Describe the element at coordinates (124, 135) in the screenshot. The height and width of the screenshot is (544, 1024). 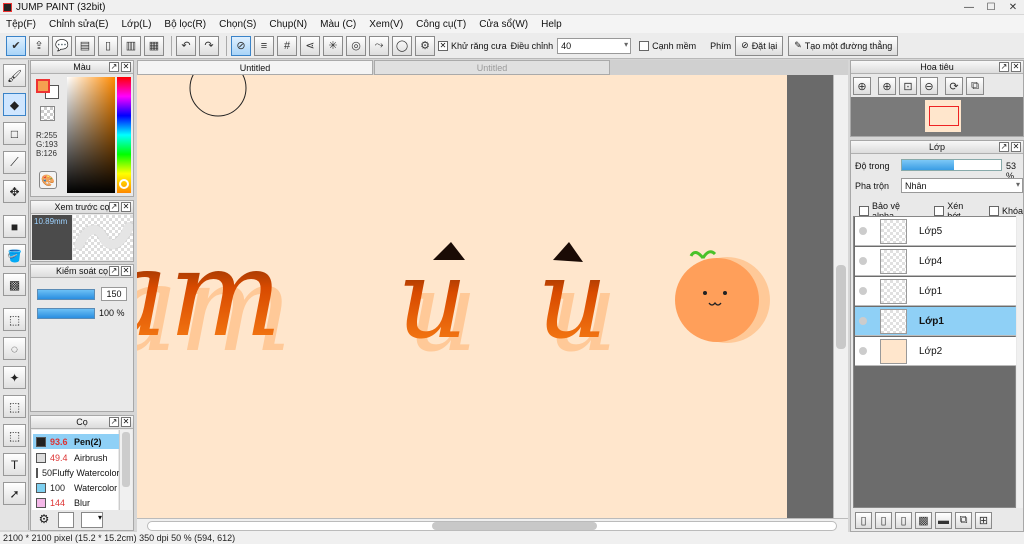
I see `hue-slider` at that location.